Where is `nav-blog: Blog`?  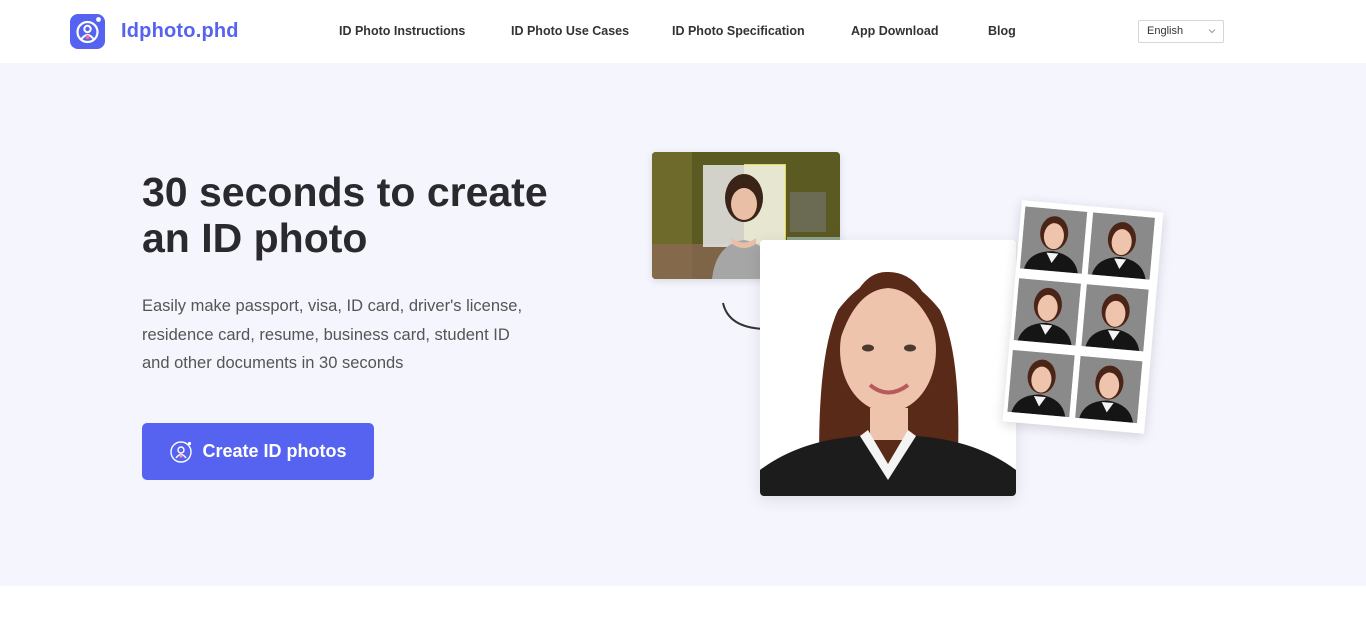
nav-blog: Blog is located at coordinates (1002, 31).